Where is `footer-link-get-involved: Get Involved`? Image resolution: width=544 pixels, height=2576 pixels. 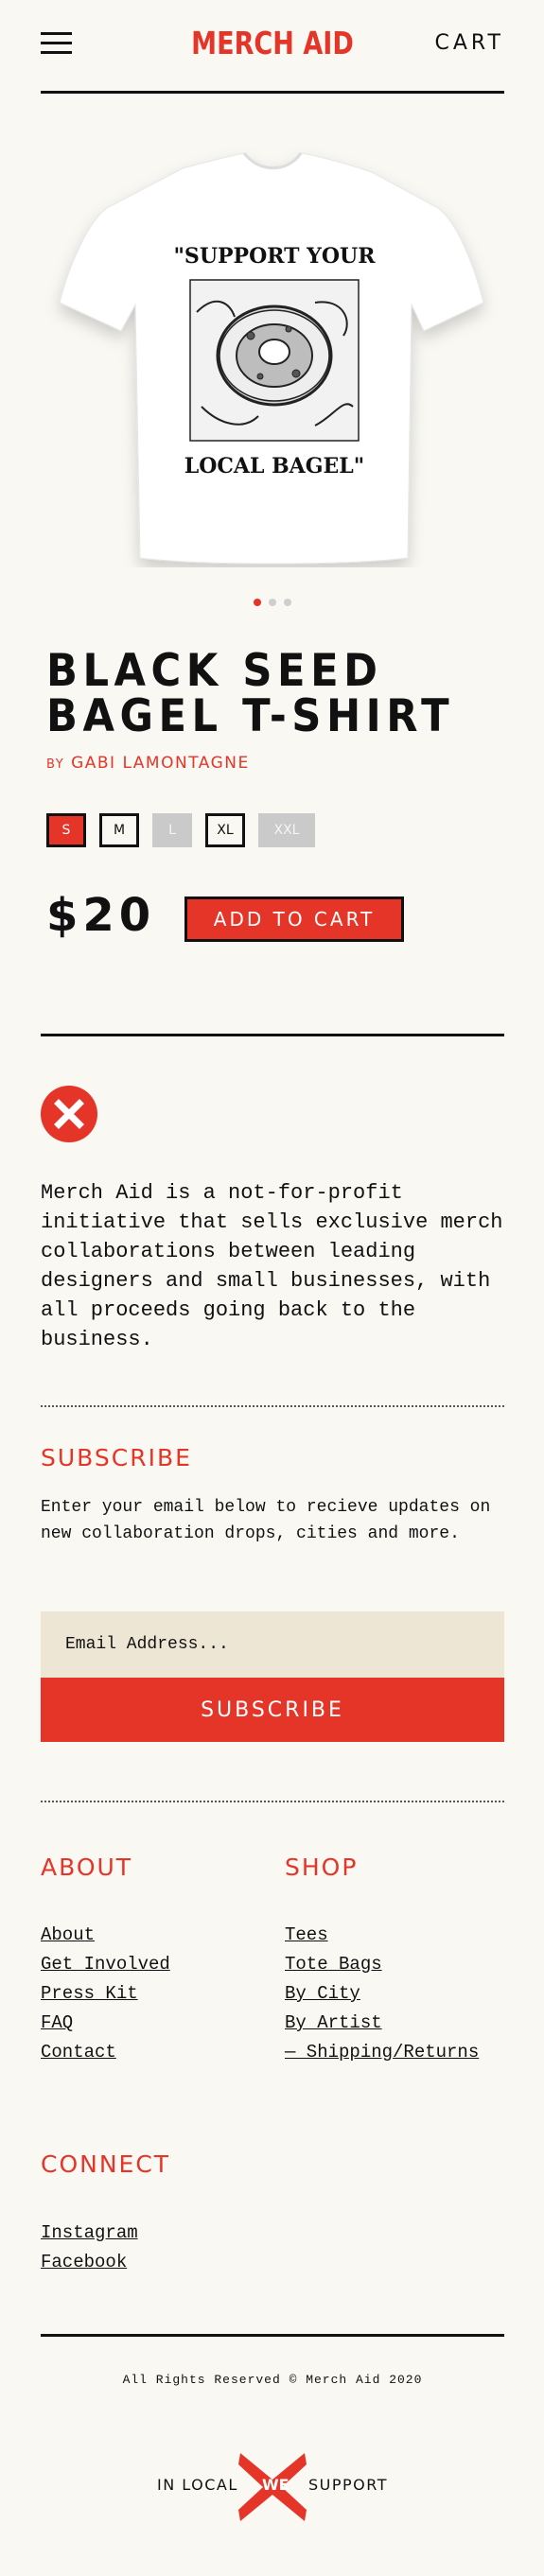
footer-link-get-involved: Get Involved is located at coordinates (105, 1964).